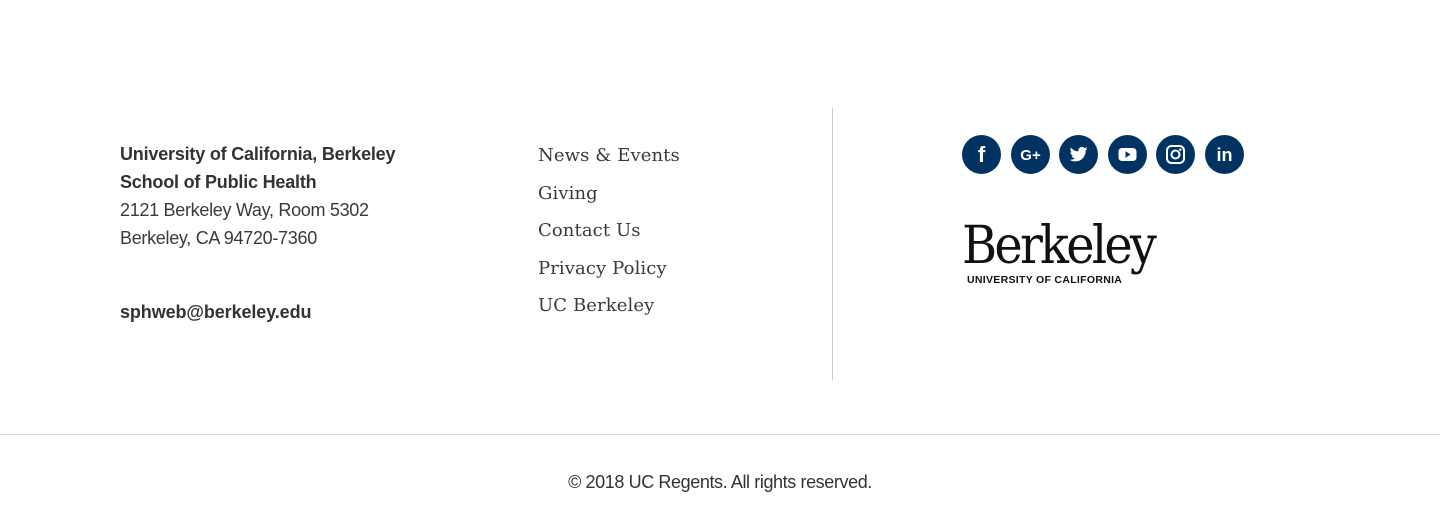  I want to click on instagram-icon, so click(1176, 154).